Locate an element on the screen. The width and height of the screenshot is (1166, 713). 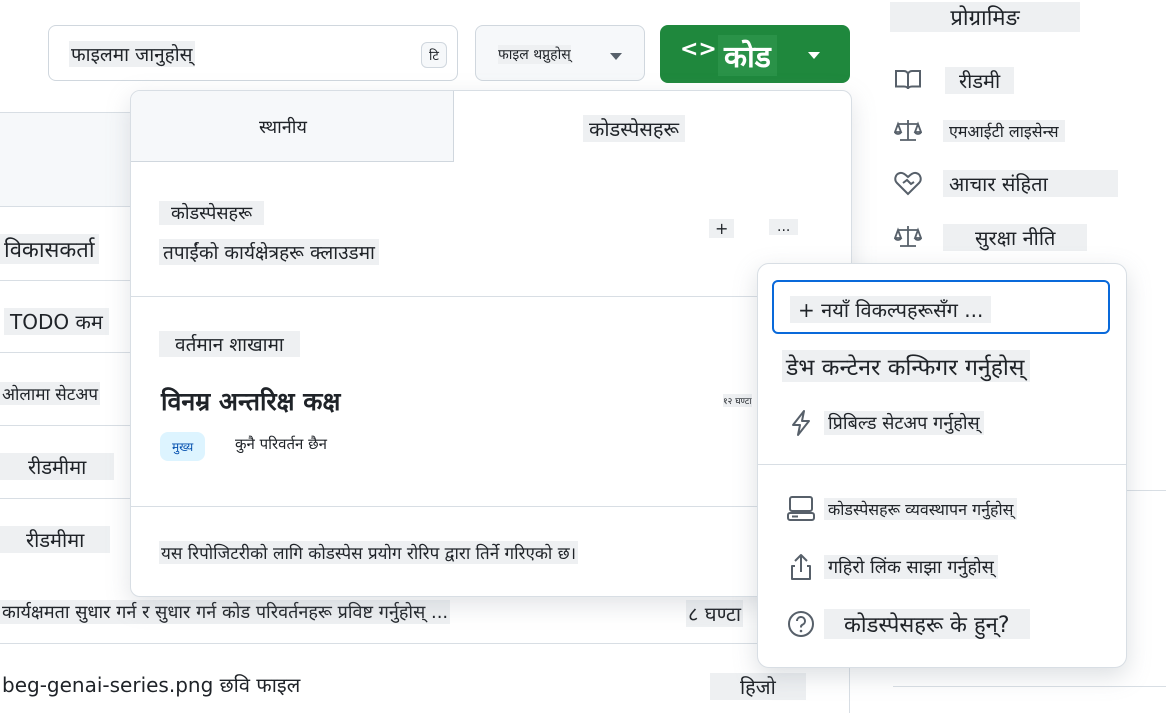
code-button: <> कोड is located at coordinates (755, 54).